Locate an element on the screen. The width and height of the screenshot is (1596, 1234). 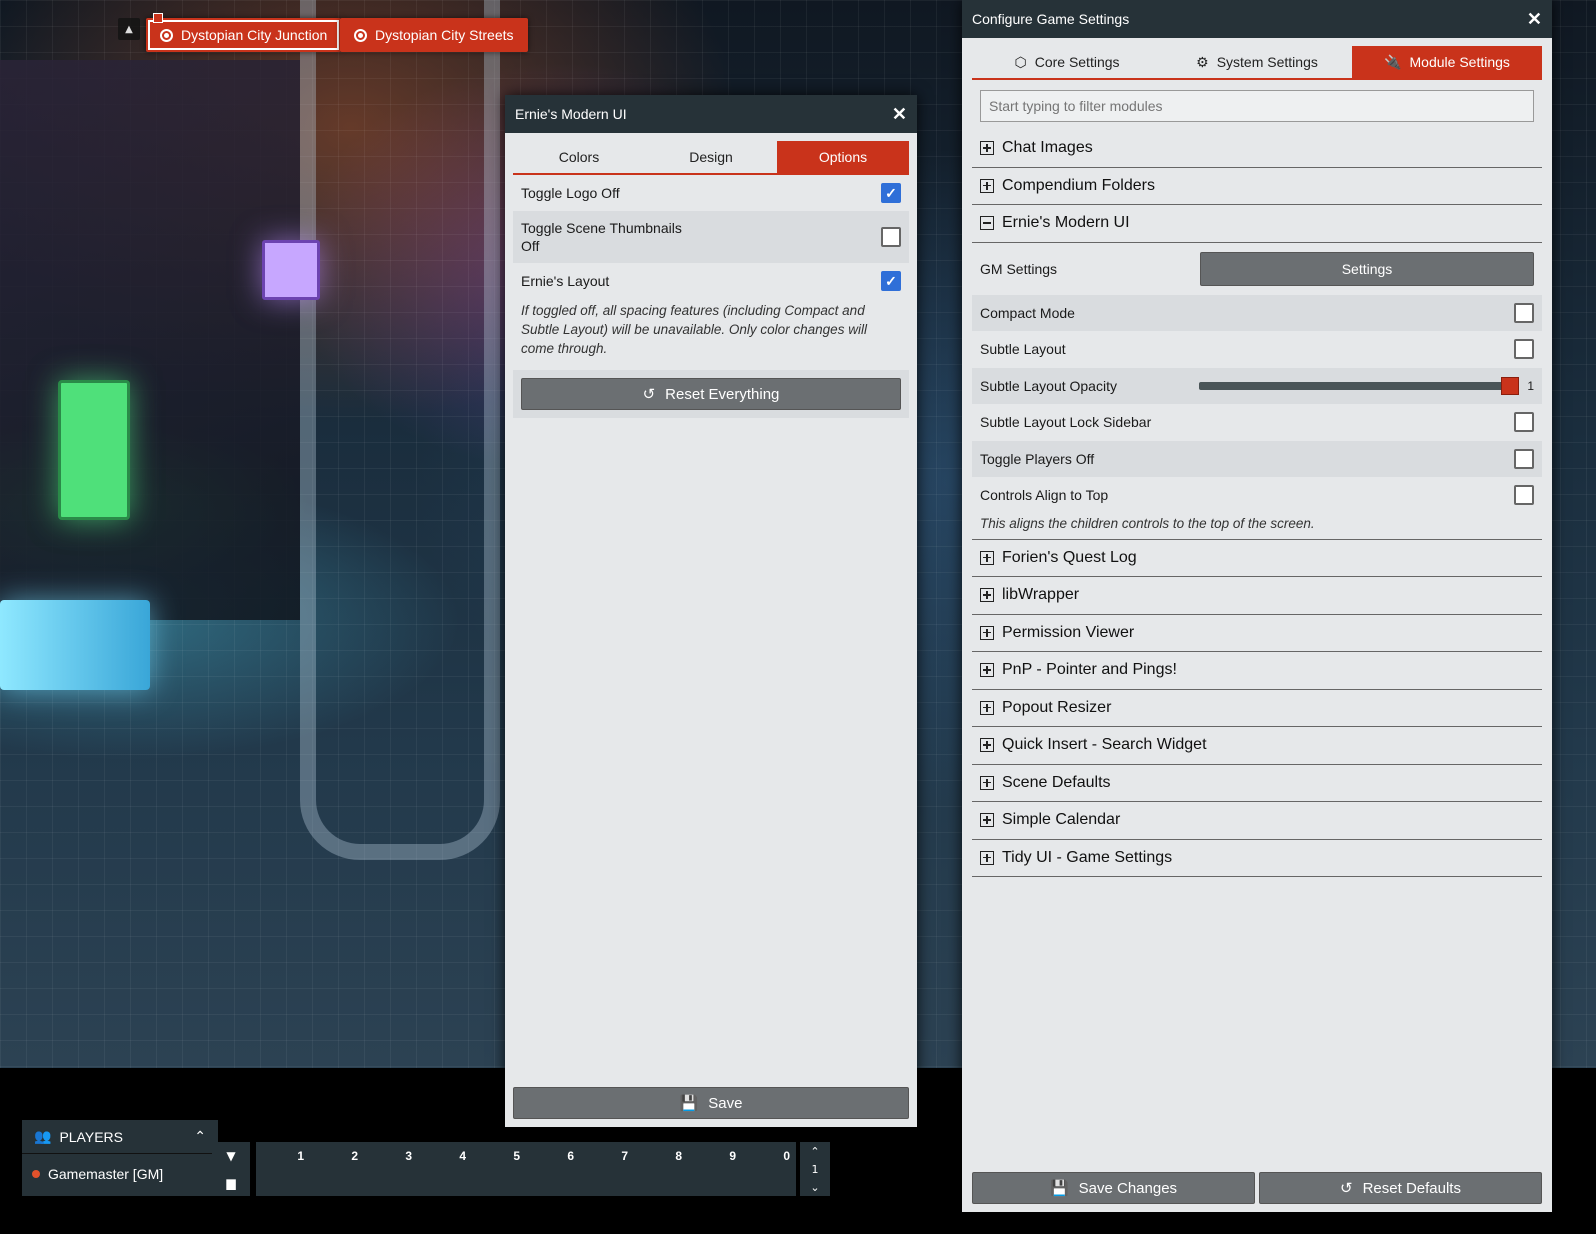
reset-defaults-button: ↺ Reset Defaults is located at coordinates (1400, 1188).